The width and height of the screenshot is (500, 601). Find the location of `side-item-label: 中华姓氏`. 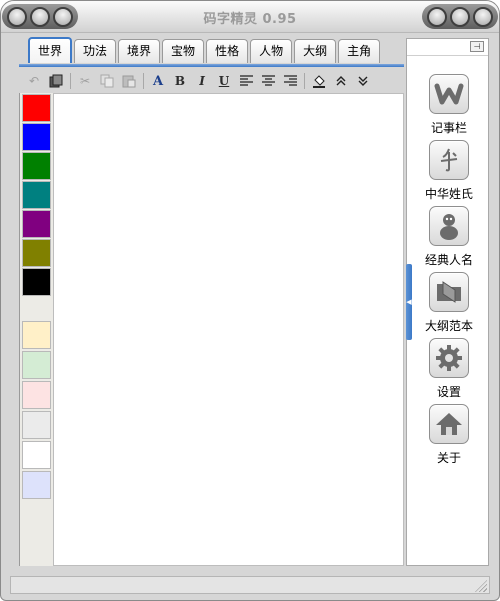

side-item-label: 中华姓氏 is located at coordinates (448, 194).